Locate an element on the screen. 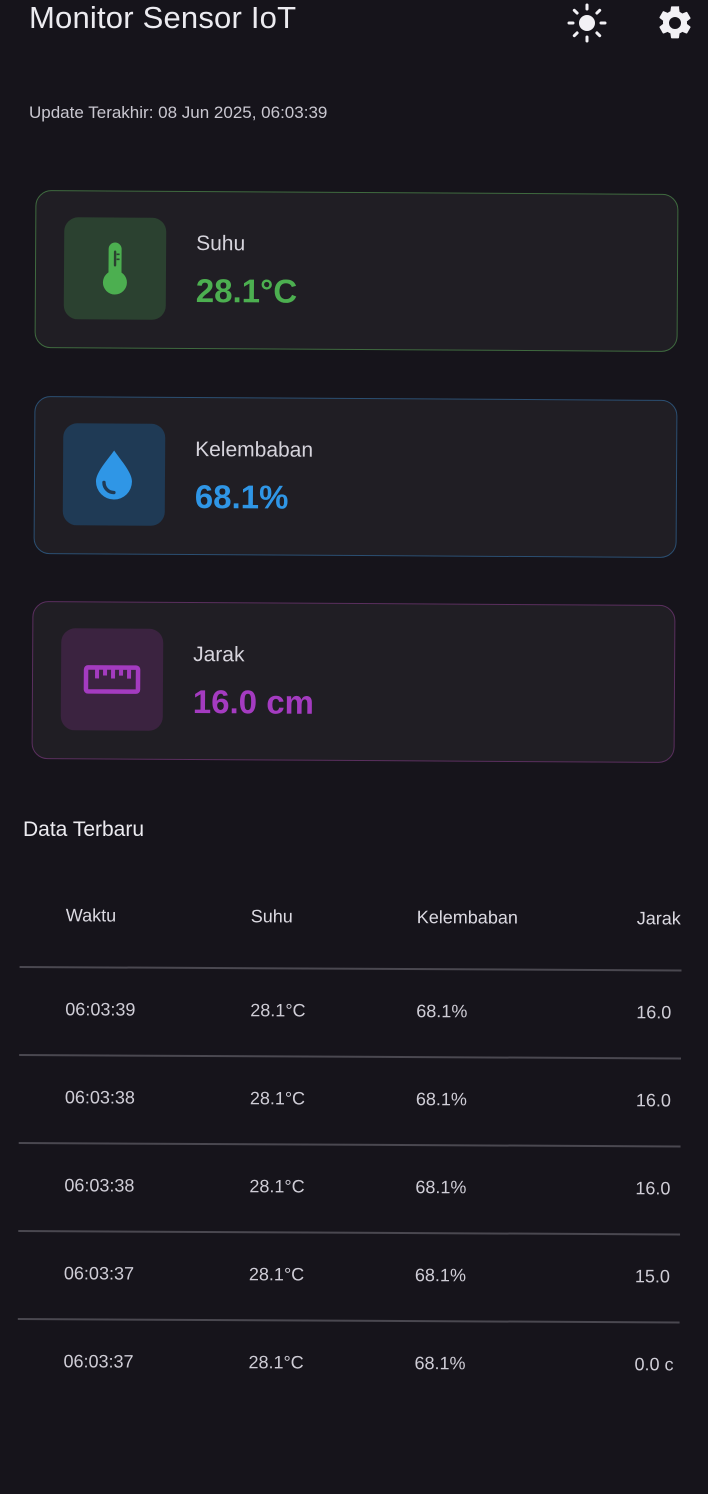  humidity-label: Kelembaban is located at coordinates (254, 450).